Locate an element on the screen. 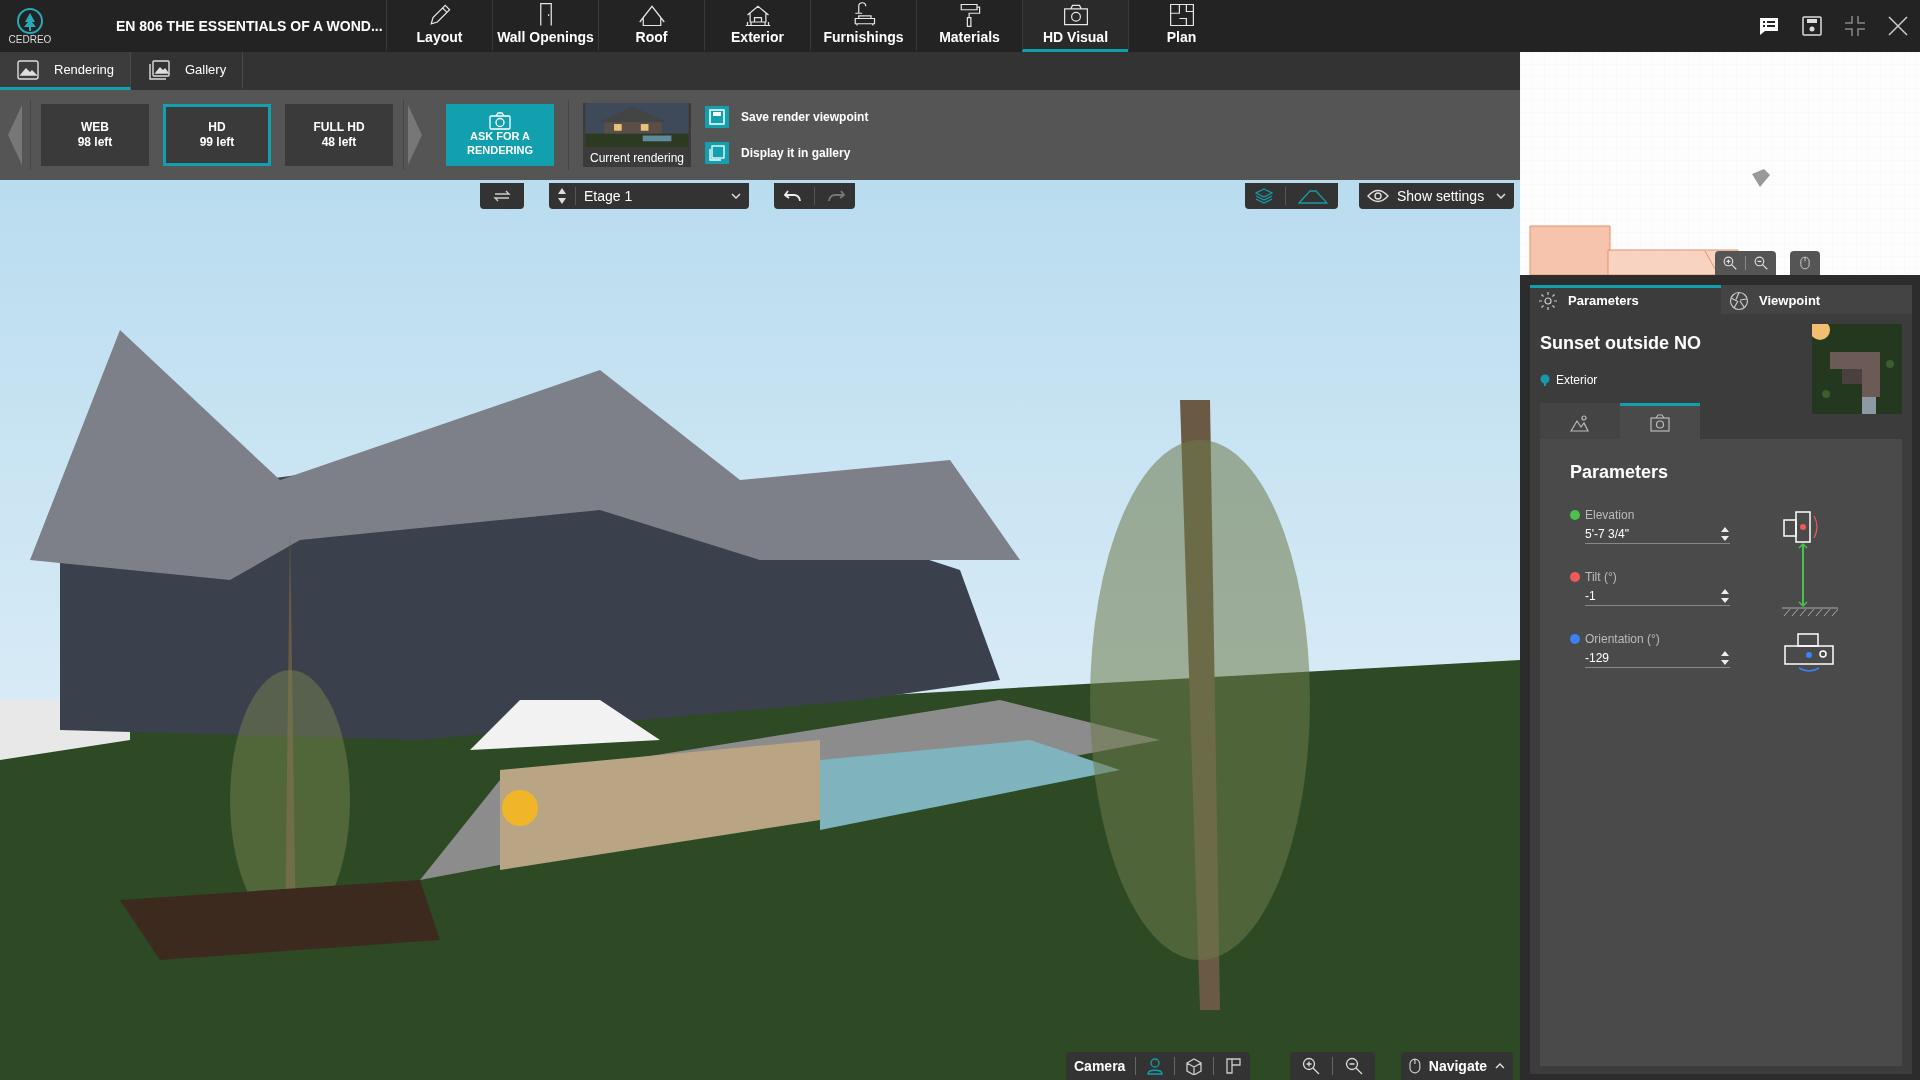 This screenshot has width=1920, height=1080. redo-icon is located at coordinates (836, 196).